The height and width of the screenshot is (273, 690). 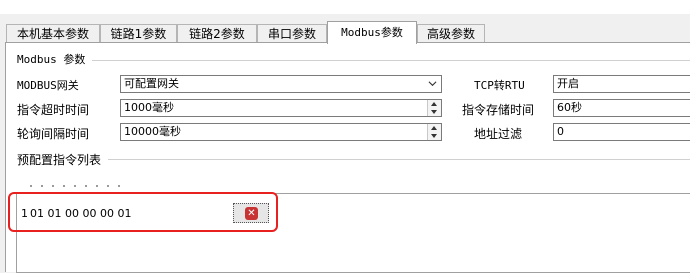 I want to click on address-filter-value: 0, so click(x=560, y=131).